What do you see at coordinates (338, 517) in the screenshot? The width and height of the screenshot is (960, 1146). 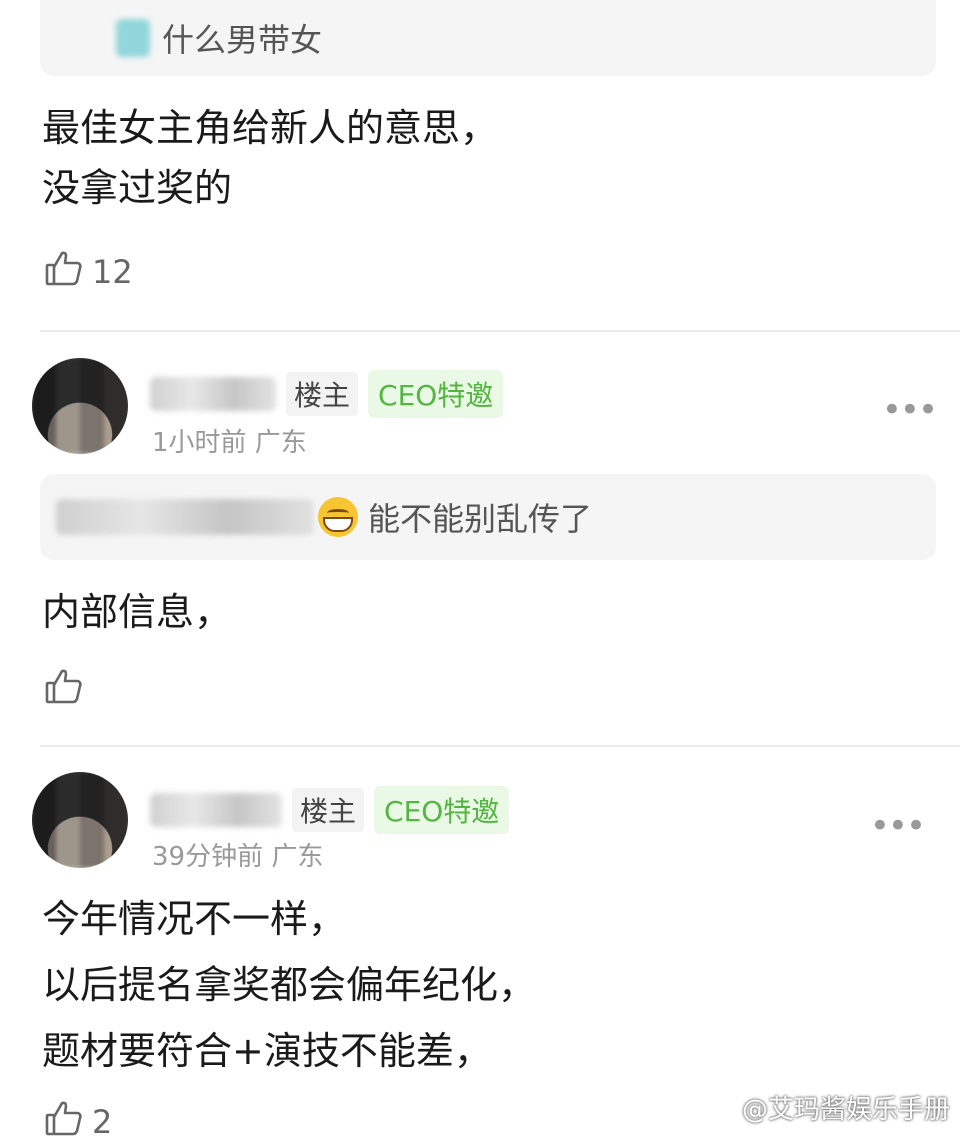 I see `grin-emoji-icon` at bounding box center [338, 517].